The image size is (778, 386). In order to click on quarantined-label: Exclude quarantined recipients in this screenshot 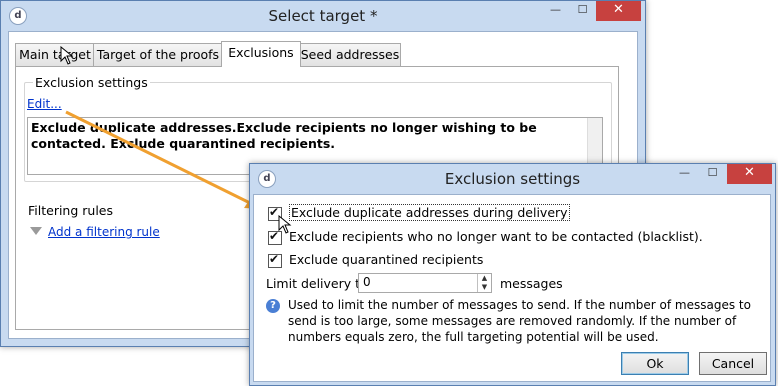, I will do `click(386, 259)`.